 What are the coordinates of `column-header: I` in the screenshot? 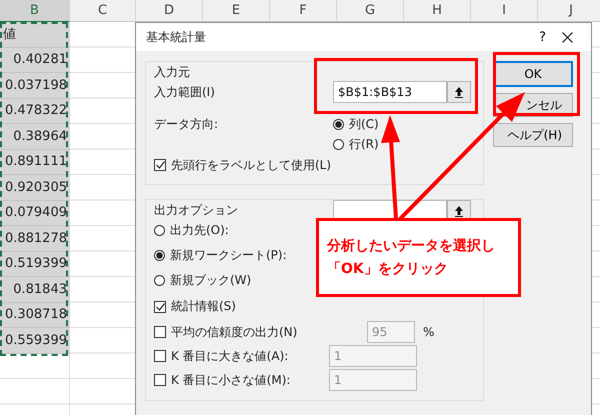 It's located at (504, 11).